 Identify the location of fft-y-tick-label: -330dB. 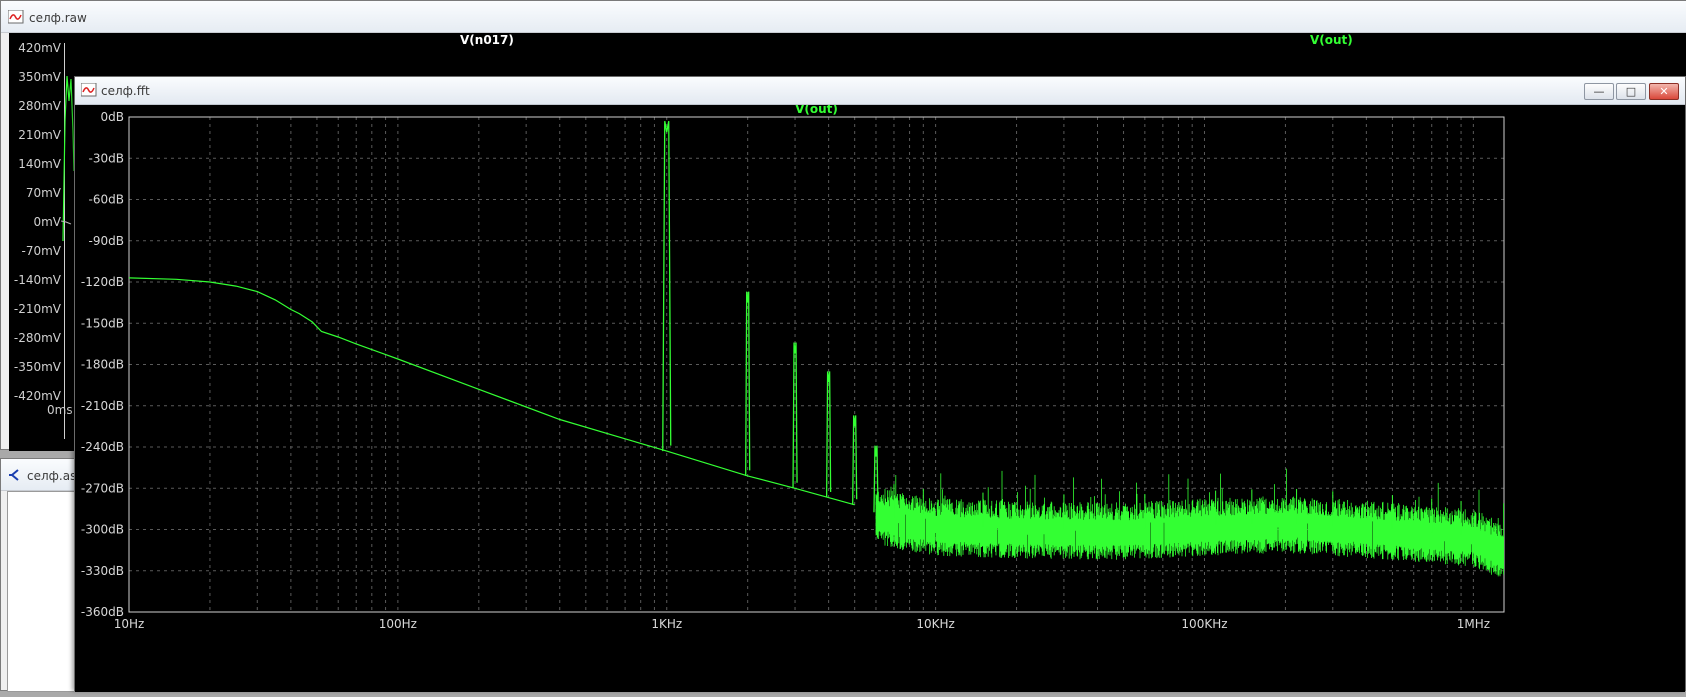
(102, 571).